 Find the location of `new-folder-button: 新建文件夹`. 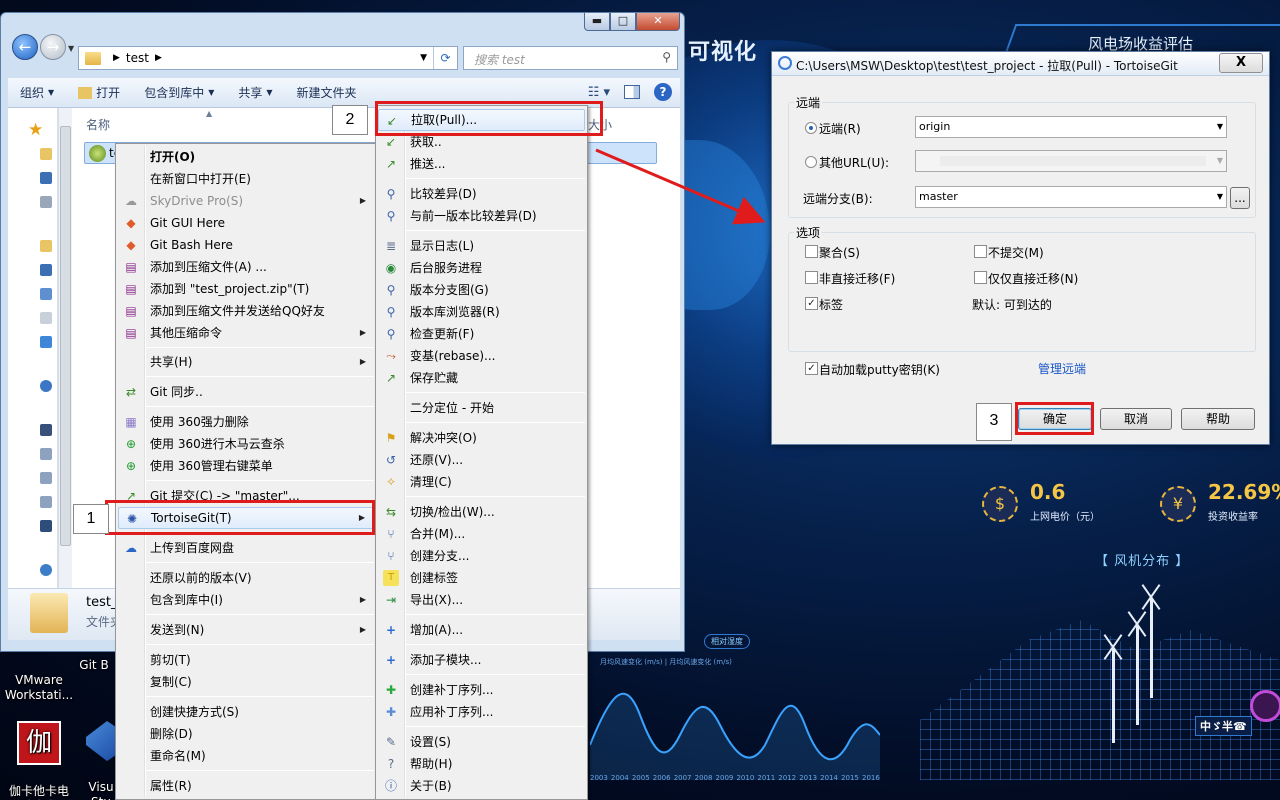

new-folder-button: 新建文件夹 is located at coordinates (327, 92).